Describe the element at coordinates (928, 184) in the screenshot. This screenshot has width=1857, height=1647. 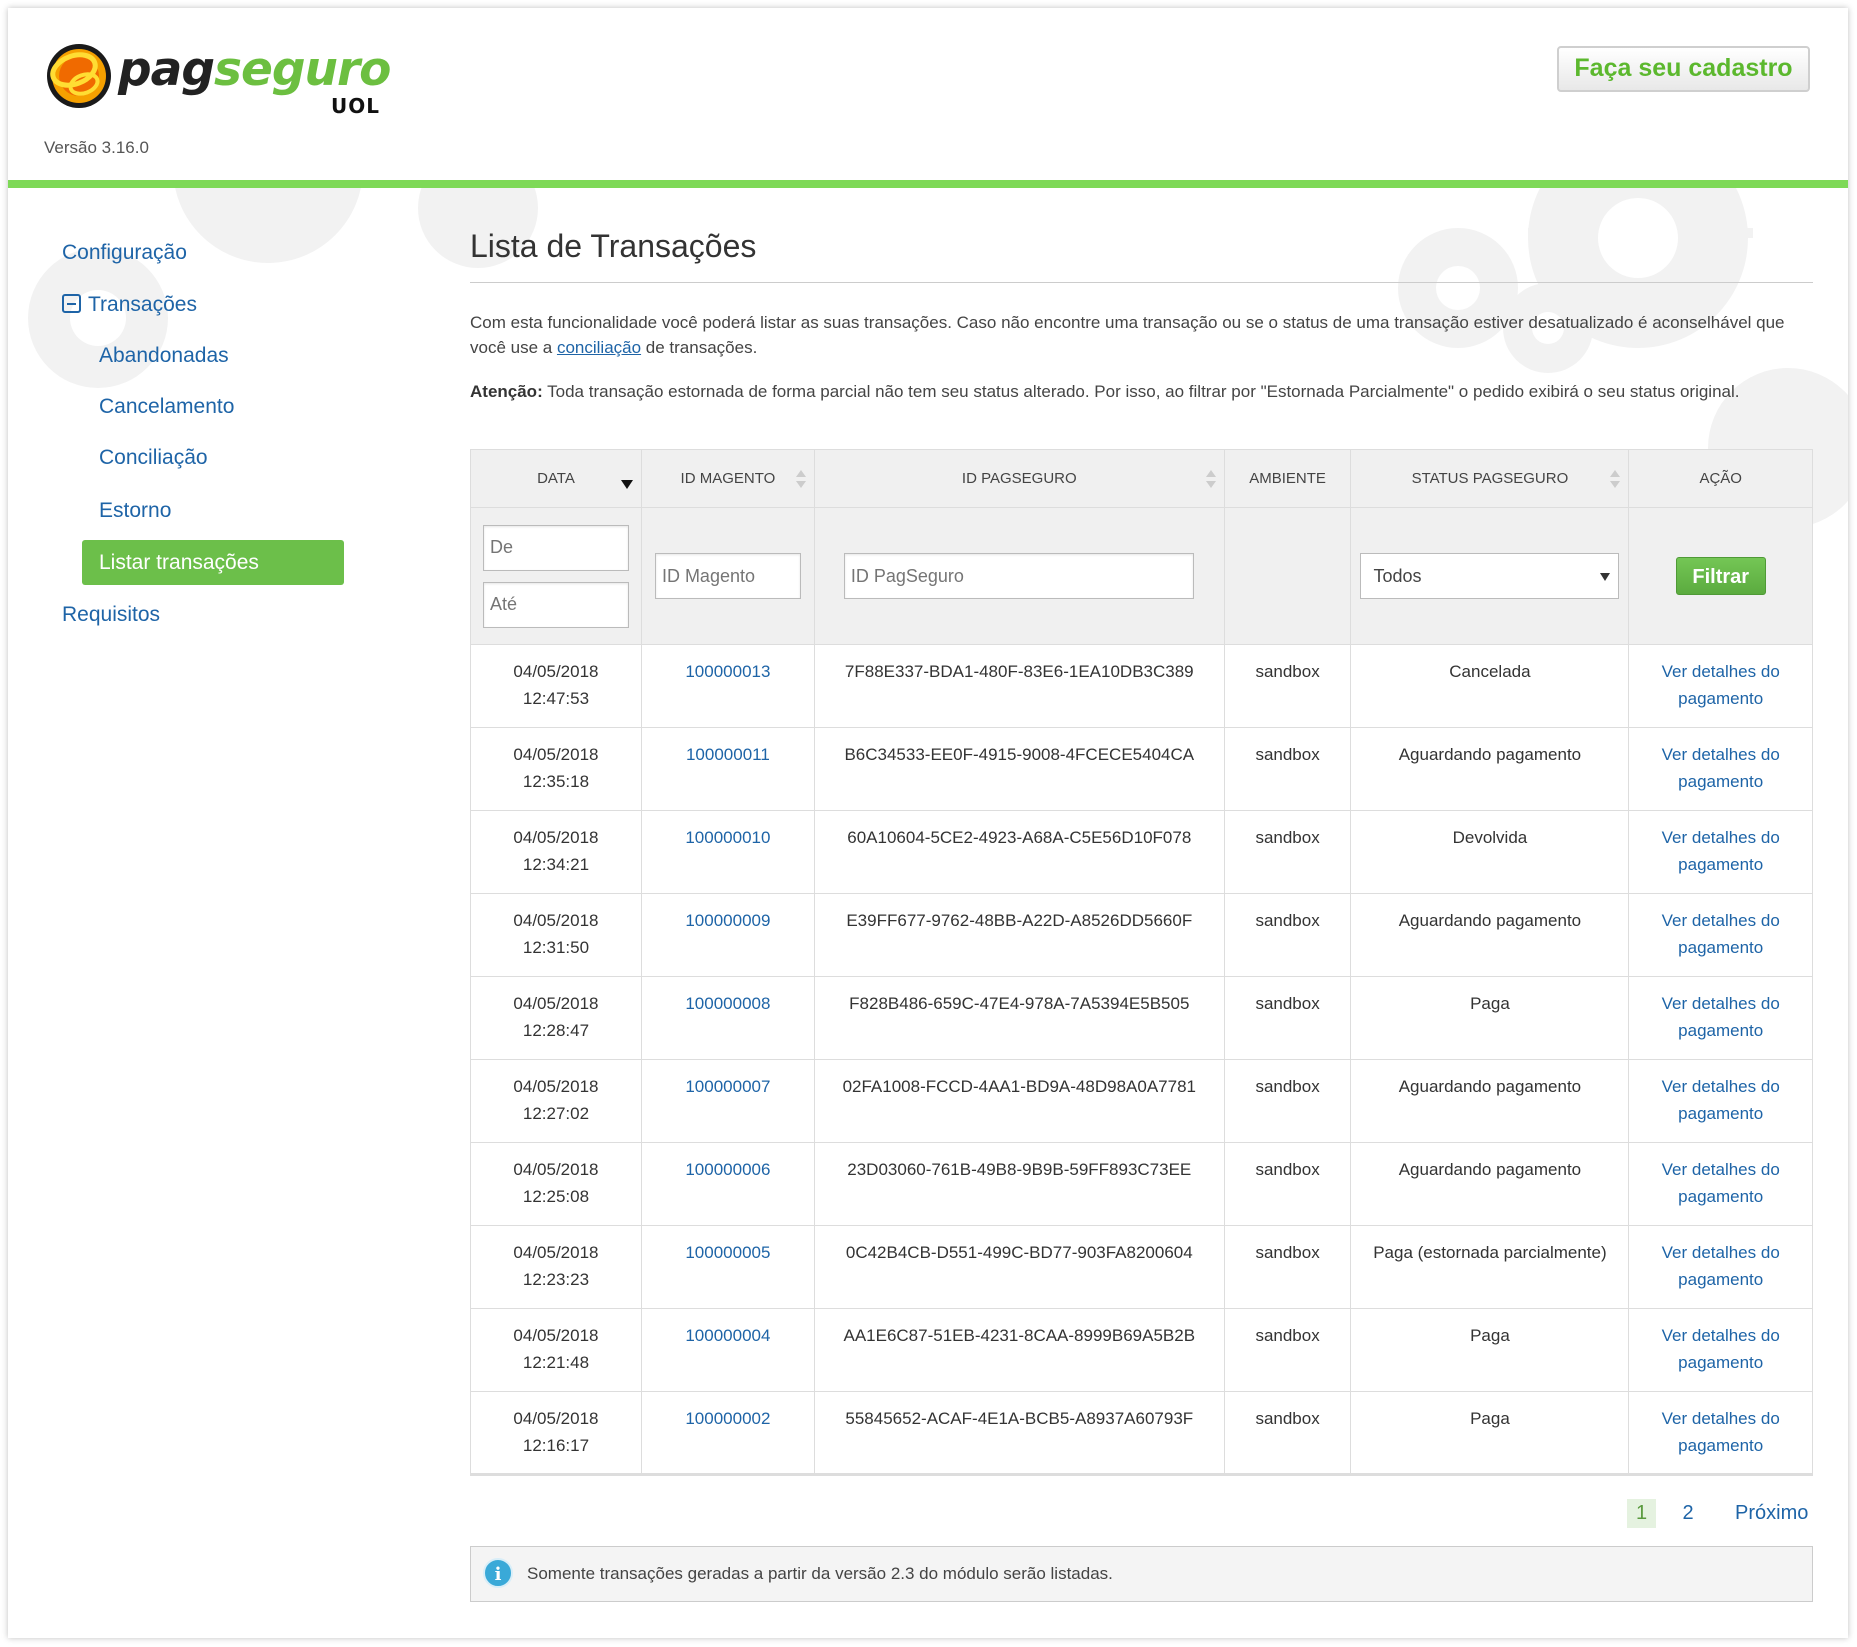
I see `header-divider` at that location.